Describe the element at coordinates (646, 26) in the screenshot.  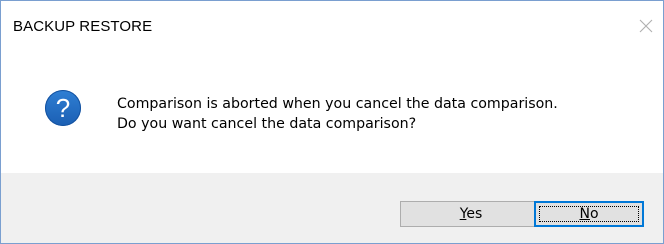
I see `close-icon` at that location.